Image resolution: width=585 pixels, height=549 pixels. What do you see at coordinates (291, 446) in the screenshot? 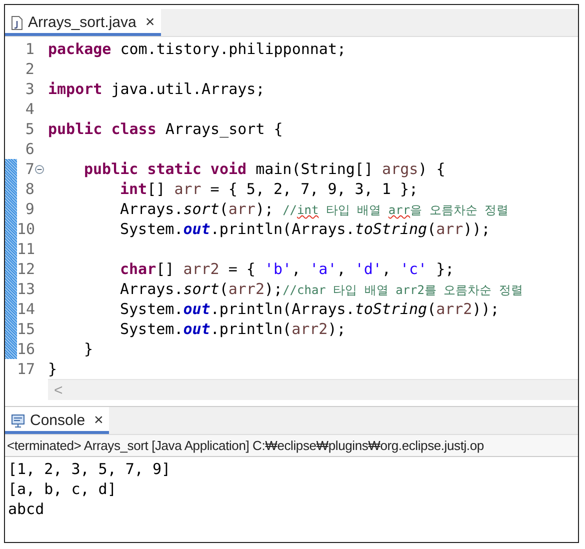
I see `console-status: <terminated> Arrays_sort [Java Application] C:₩eclipse₩plugins₩org.eclipse.justj.op` at bounding box center [291, 446].